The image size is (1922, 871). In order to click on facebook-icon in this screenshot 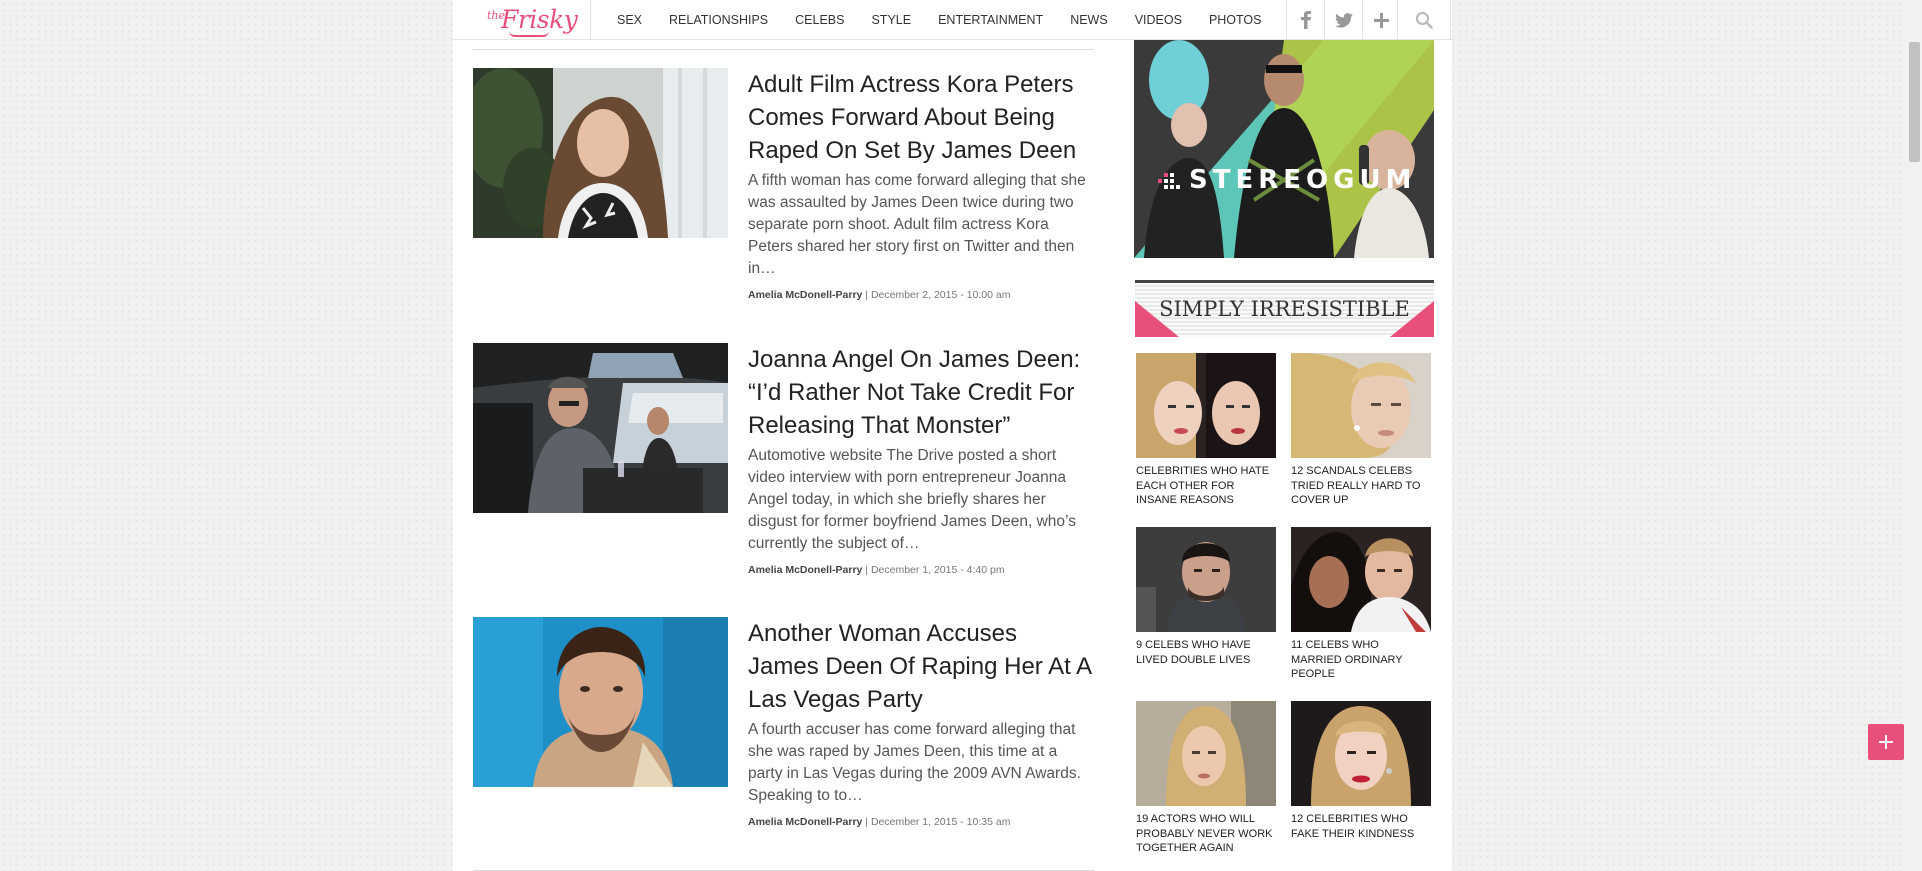, I will do `click(1305, 20)`.